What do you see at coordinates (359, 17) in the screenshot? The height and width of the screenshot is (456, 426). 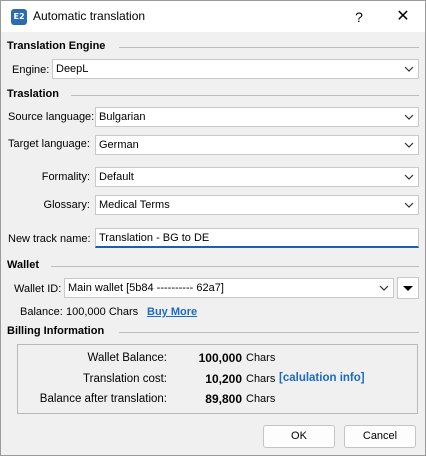 I see `help-button: ?` at bounding box center [359, 17].